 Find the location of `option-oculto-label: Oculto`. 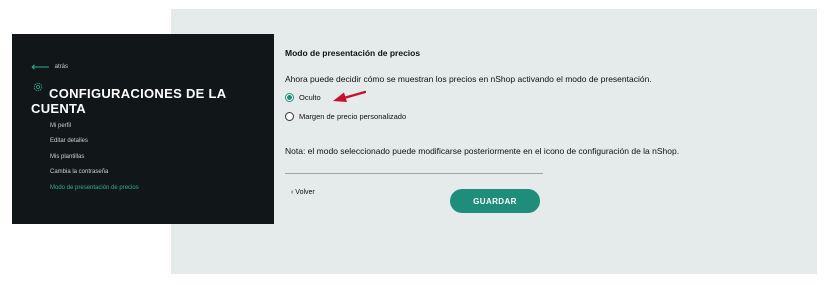

option-oculto-label: Oculto is located at coordinates (310, 97).